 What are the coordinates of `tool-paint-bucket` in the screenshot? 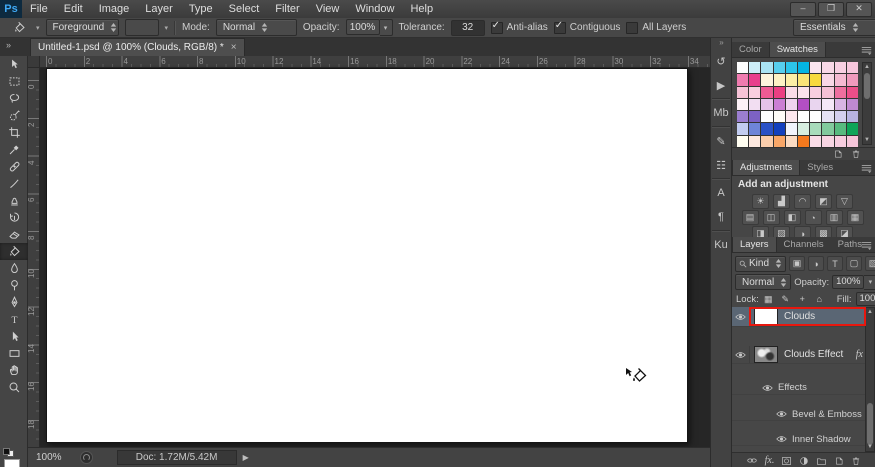 It's located at (14, 251).